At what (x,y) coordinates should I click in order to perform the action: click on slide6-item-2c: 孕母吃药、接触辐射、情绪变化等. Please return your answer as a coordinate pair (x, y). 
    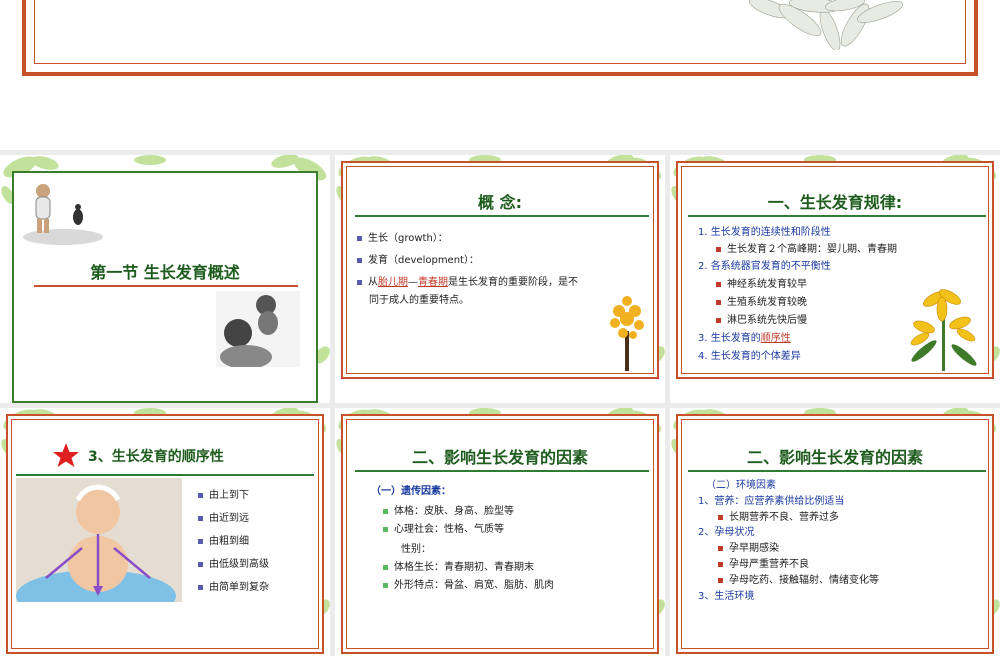
    Looking at the image, I should click on (798, 578).